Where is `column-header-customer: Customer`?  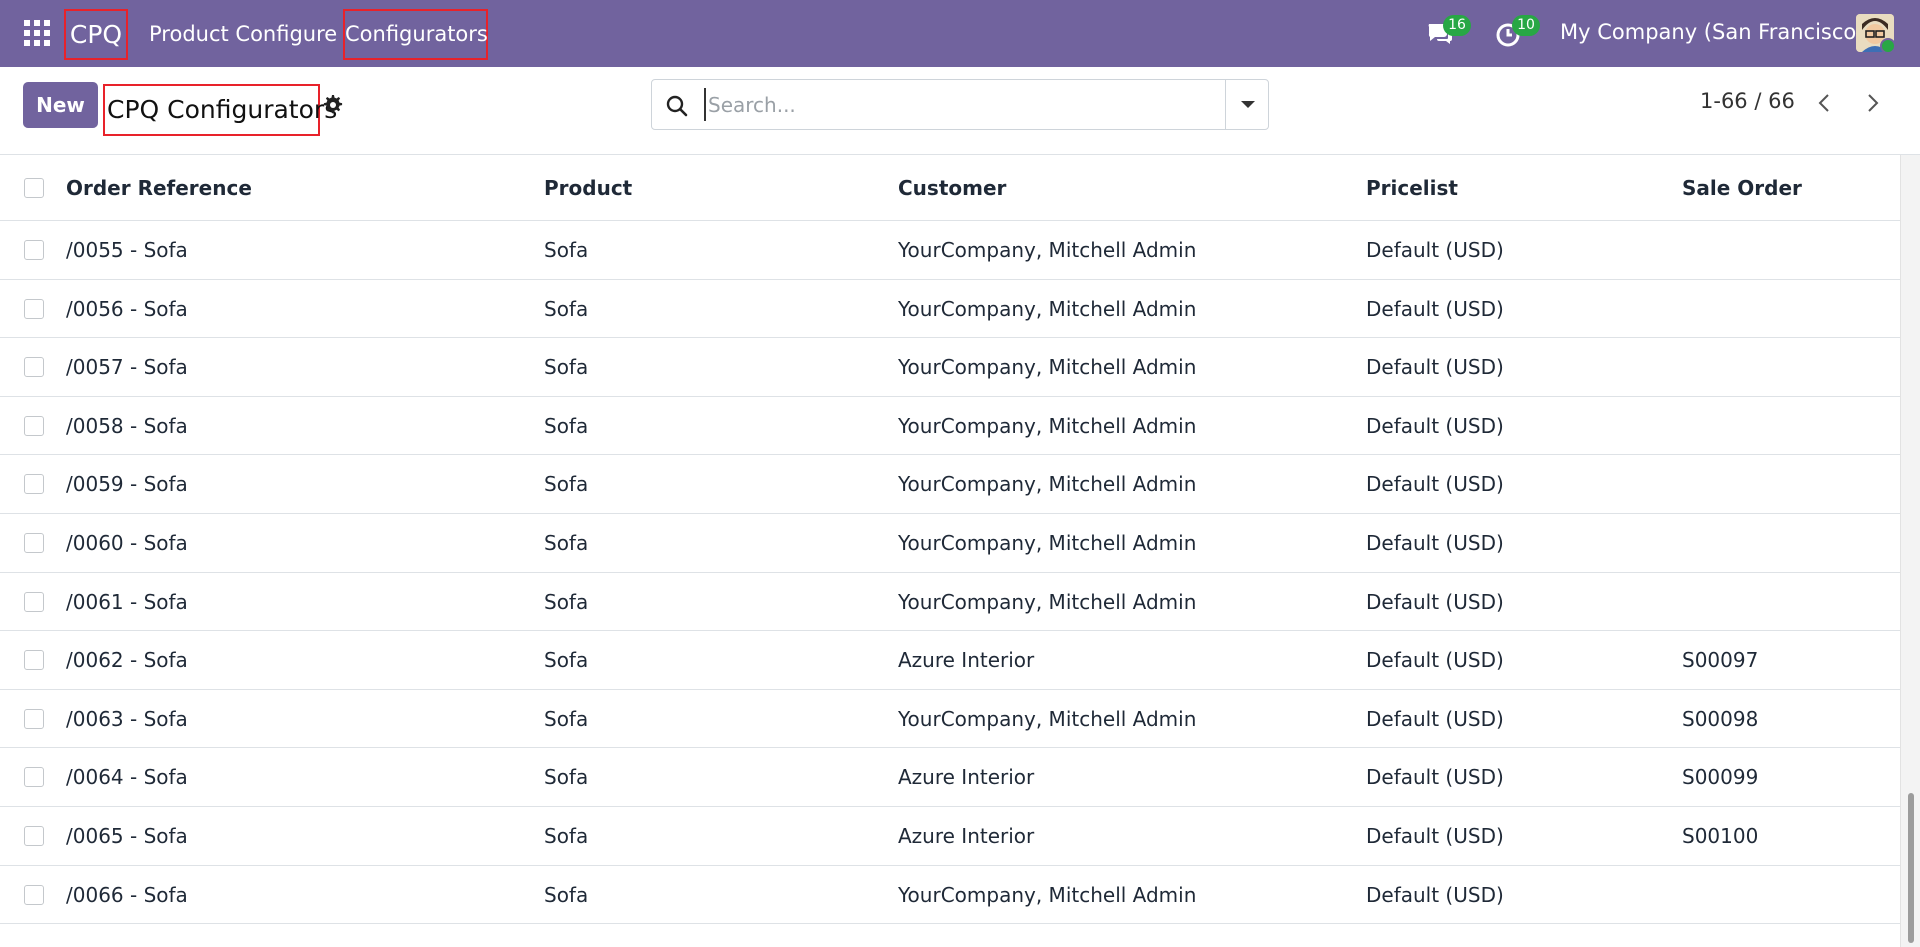 column-header-customer: Customer is located at coordinates (952, 188).